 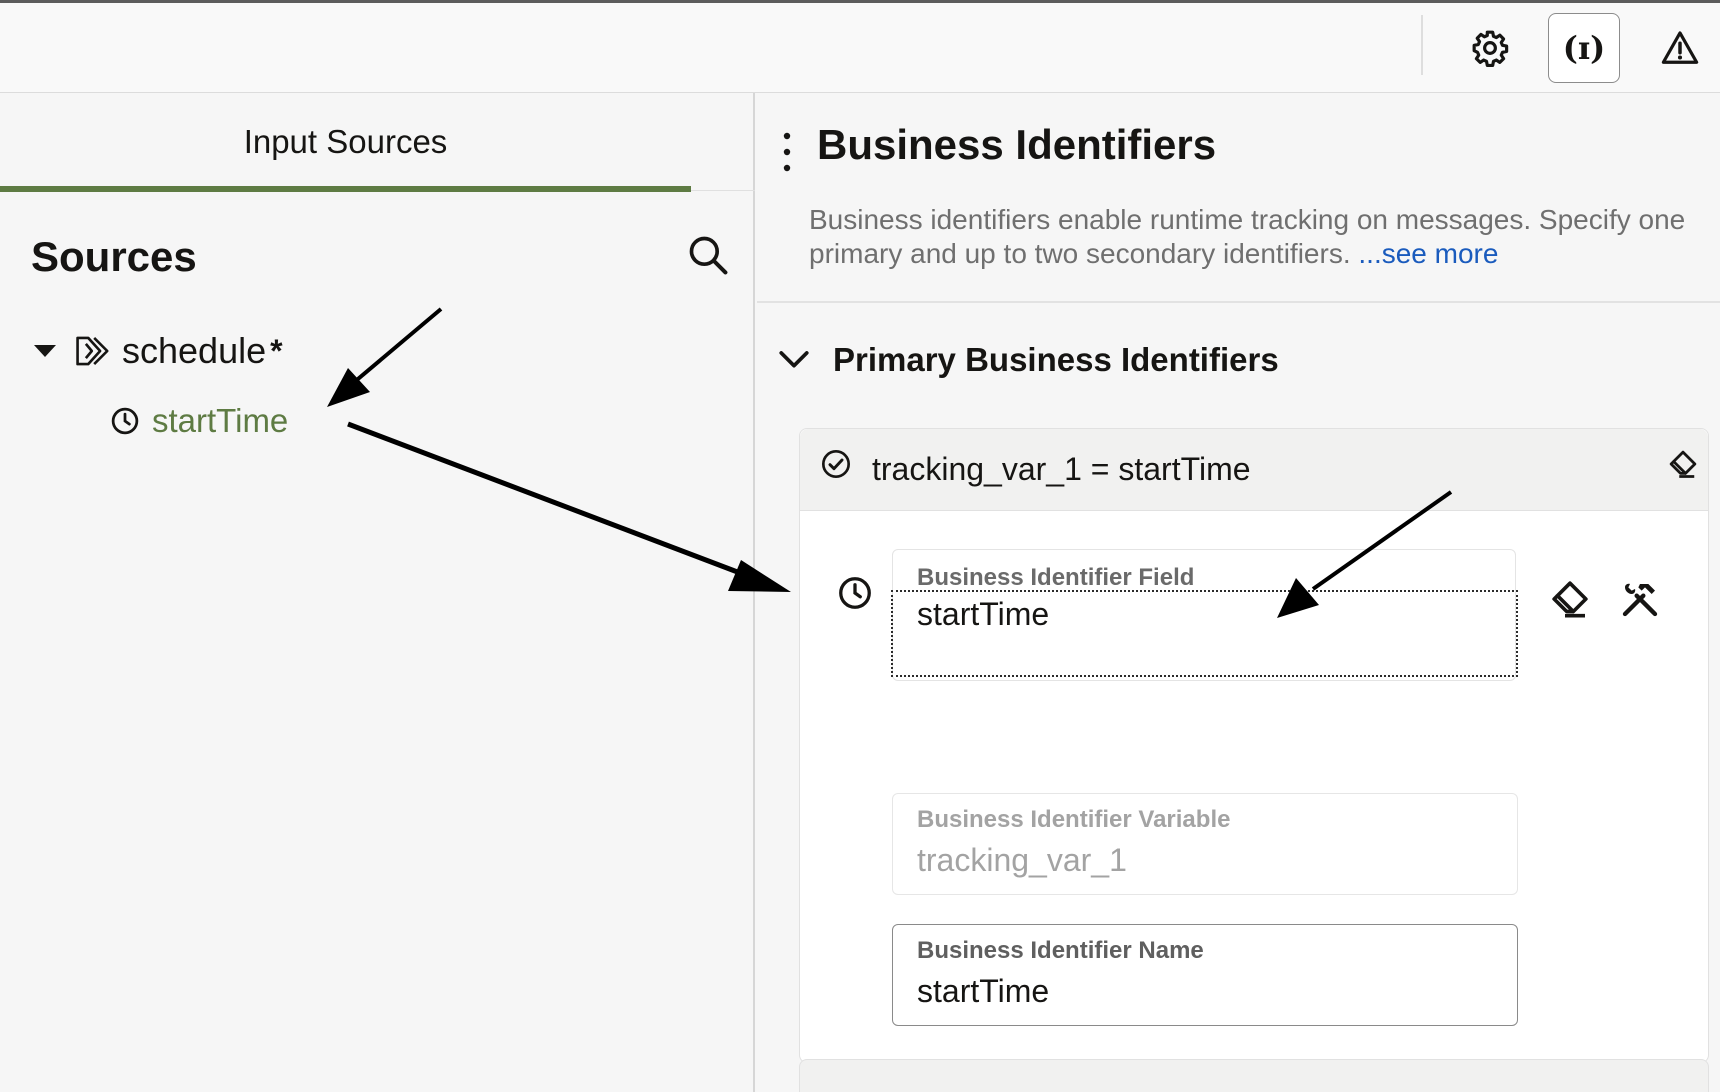 I want to click on trigger-icon, so click(x=92, y=351).